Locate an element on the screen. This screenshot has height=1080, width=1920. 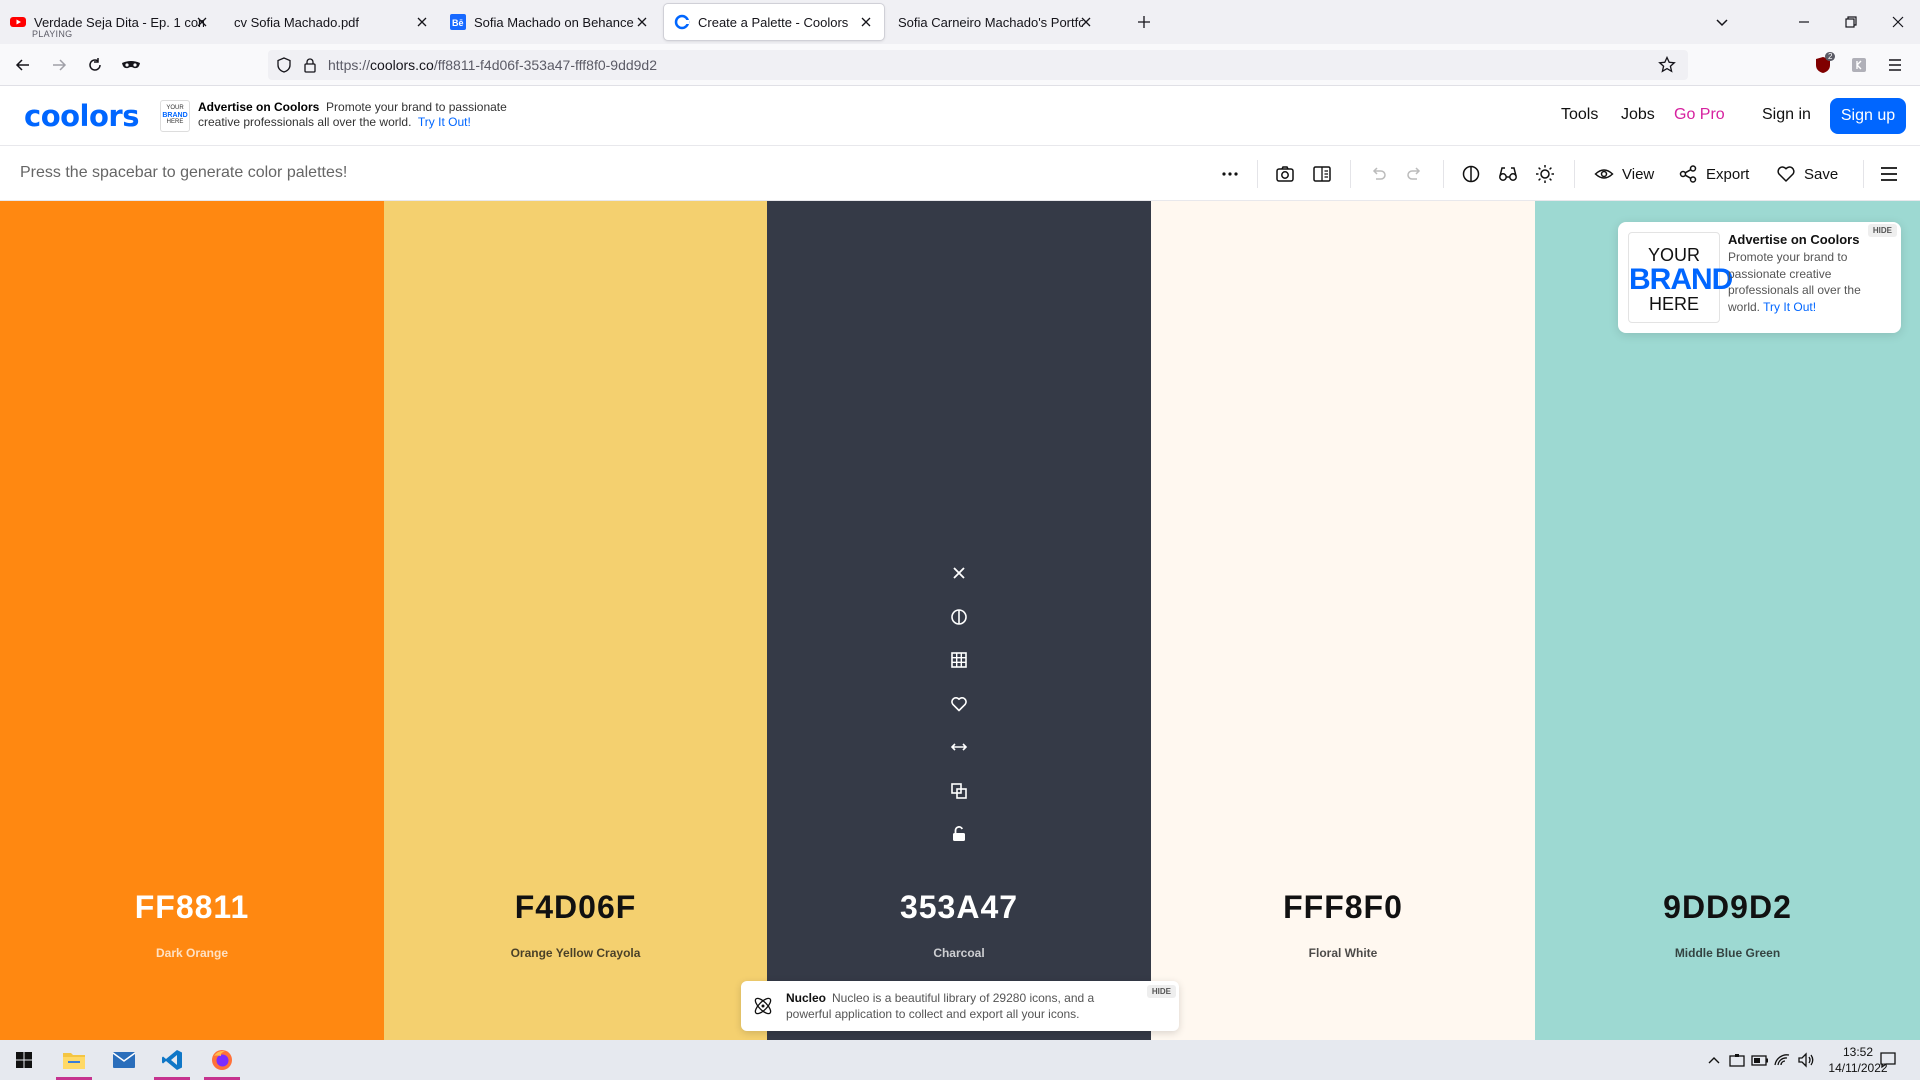
back-arrow-icon is located at coordinates (22, 65).